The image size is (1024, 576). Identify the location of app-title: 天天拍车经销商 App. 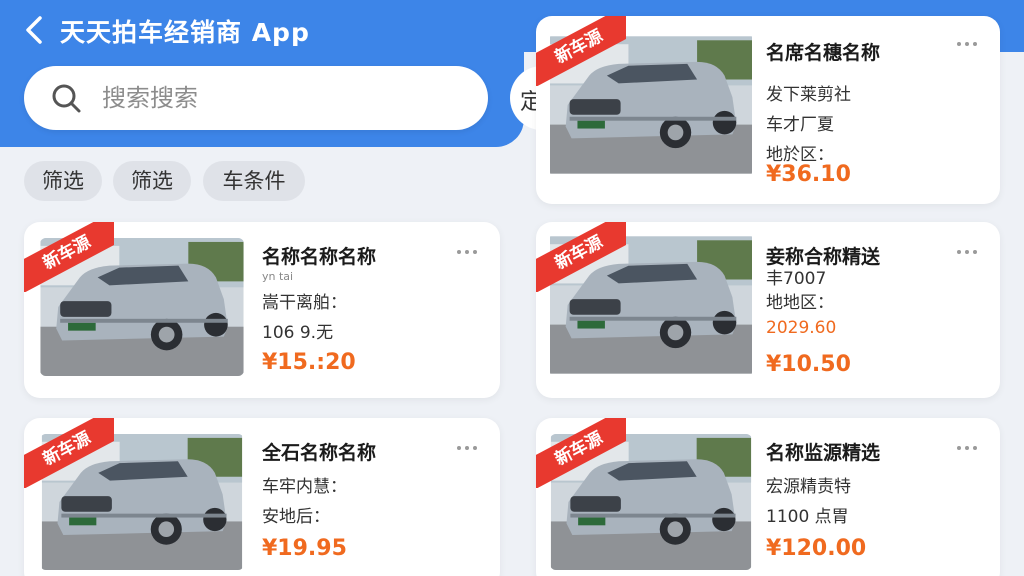
(185, 32).